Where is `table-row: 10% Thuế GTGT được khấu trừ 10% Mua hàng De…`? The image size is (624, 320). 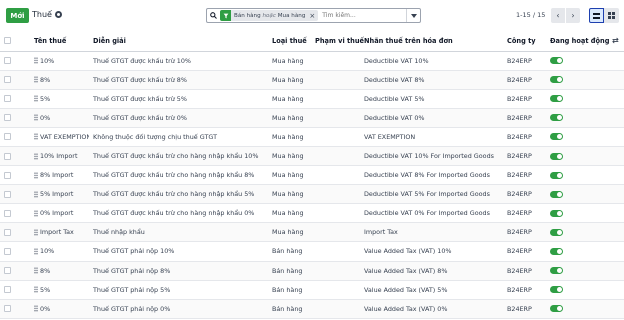
table-row: 10% Thuế GTGT được khấu trừ 10% Mua hàng De… is located at coordinates (312, 61).